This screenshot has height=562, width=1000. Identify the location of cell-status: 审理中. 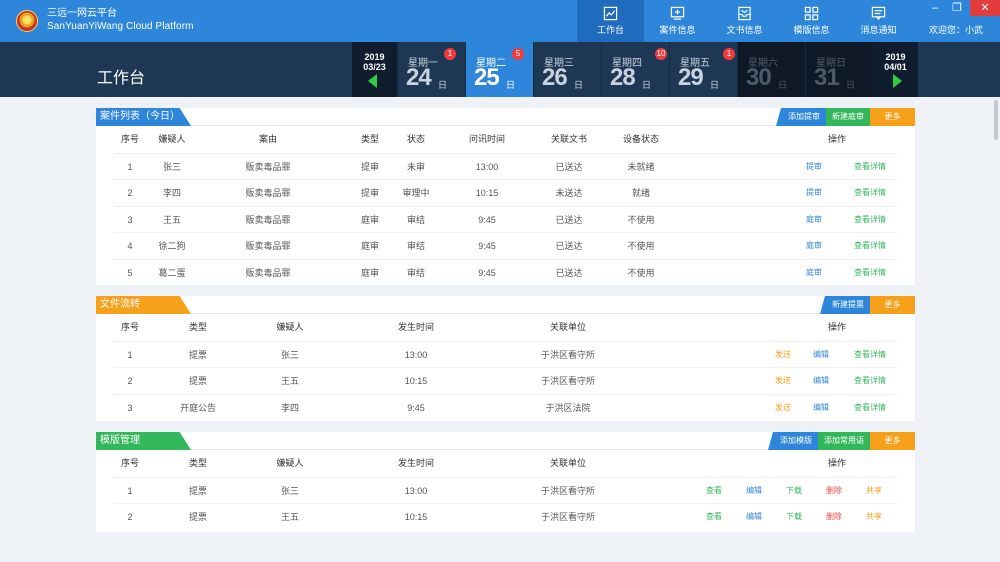
(416, 193).